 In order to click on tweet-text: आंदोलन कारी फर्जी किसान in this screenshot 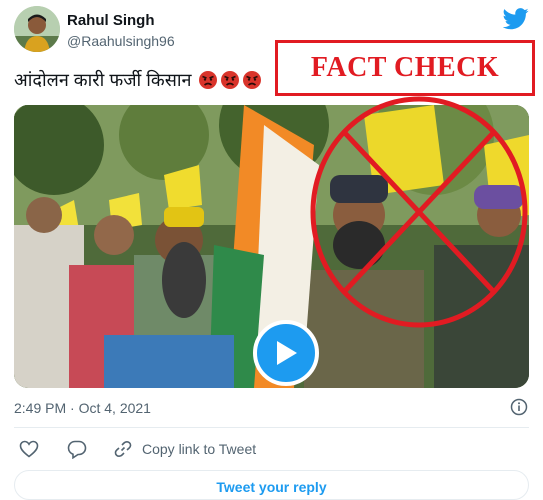, I will do `click(103, 80)`.